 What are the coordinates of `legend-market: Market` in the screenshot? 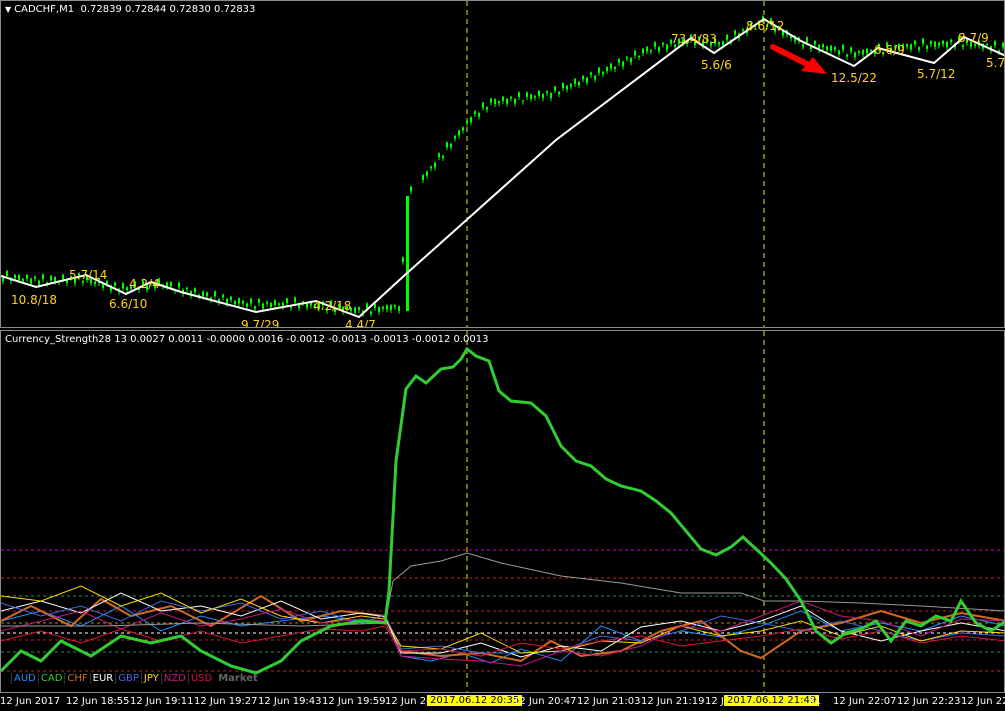 It's located at (238, 678).